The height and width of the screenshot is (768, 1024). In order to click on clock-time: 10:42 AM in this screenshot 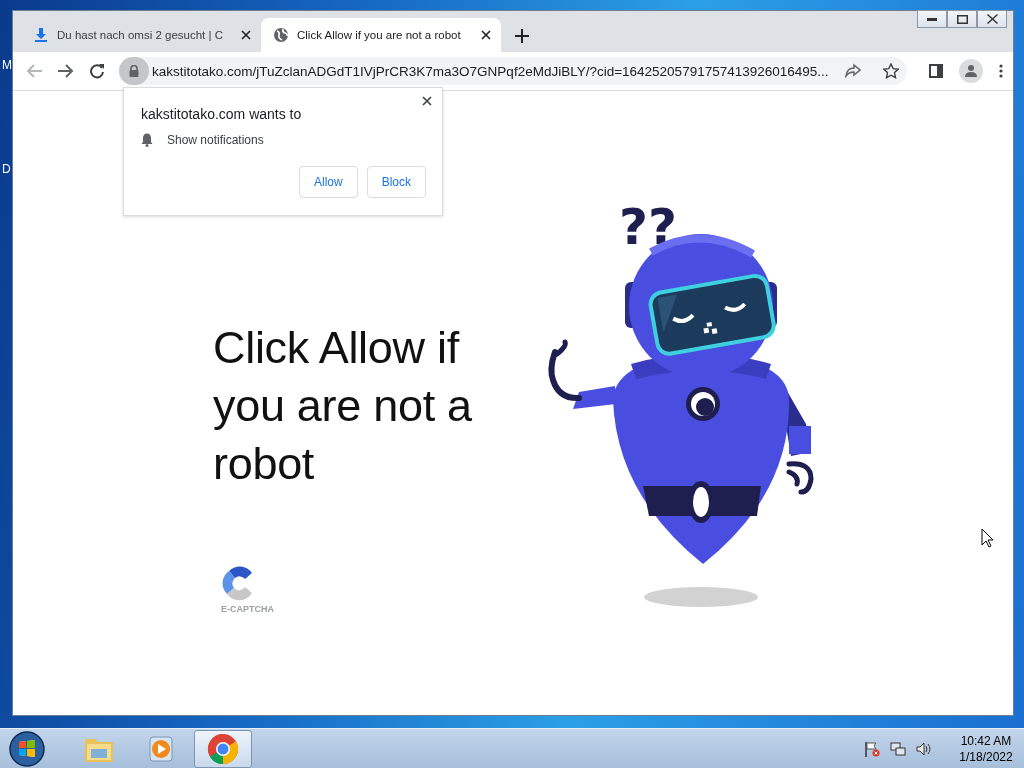, I will do `click(986, 740)`.